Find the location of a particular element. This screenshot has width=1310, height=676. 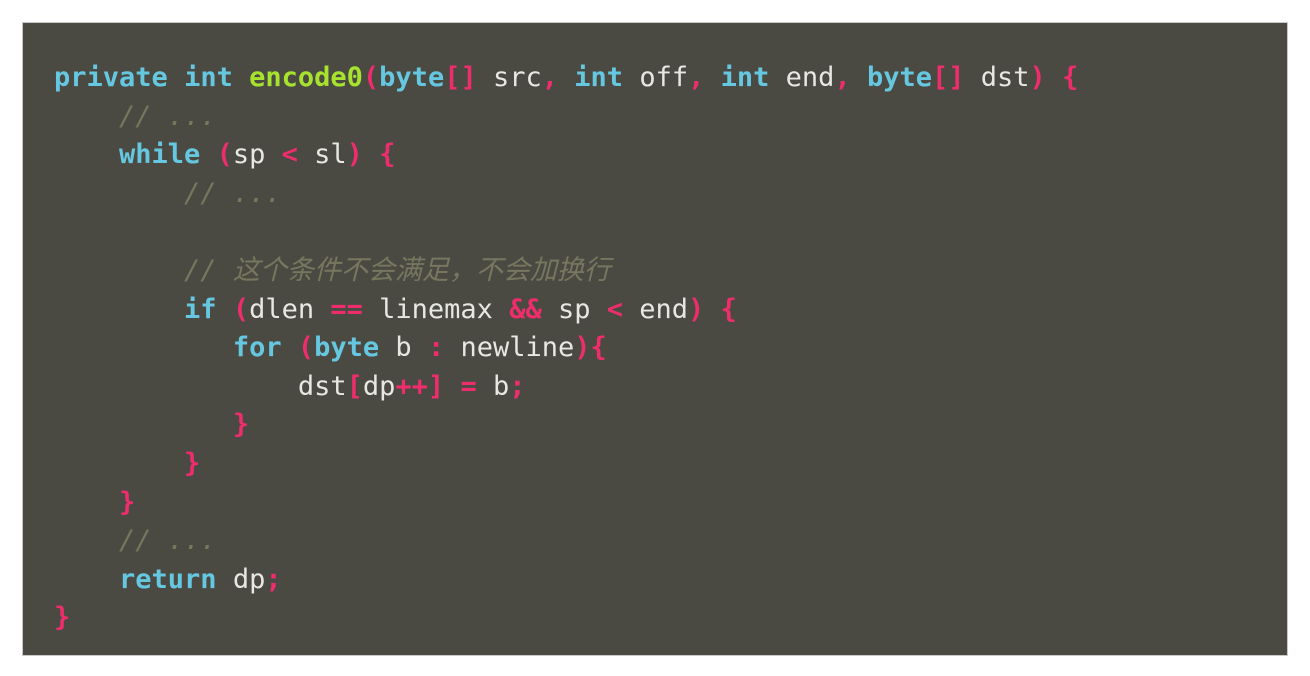

code-token-plain: sl is located at coordinates (322, 155).